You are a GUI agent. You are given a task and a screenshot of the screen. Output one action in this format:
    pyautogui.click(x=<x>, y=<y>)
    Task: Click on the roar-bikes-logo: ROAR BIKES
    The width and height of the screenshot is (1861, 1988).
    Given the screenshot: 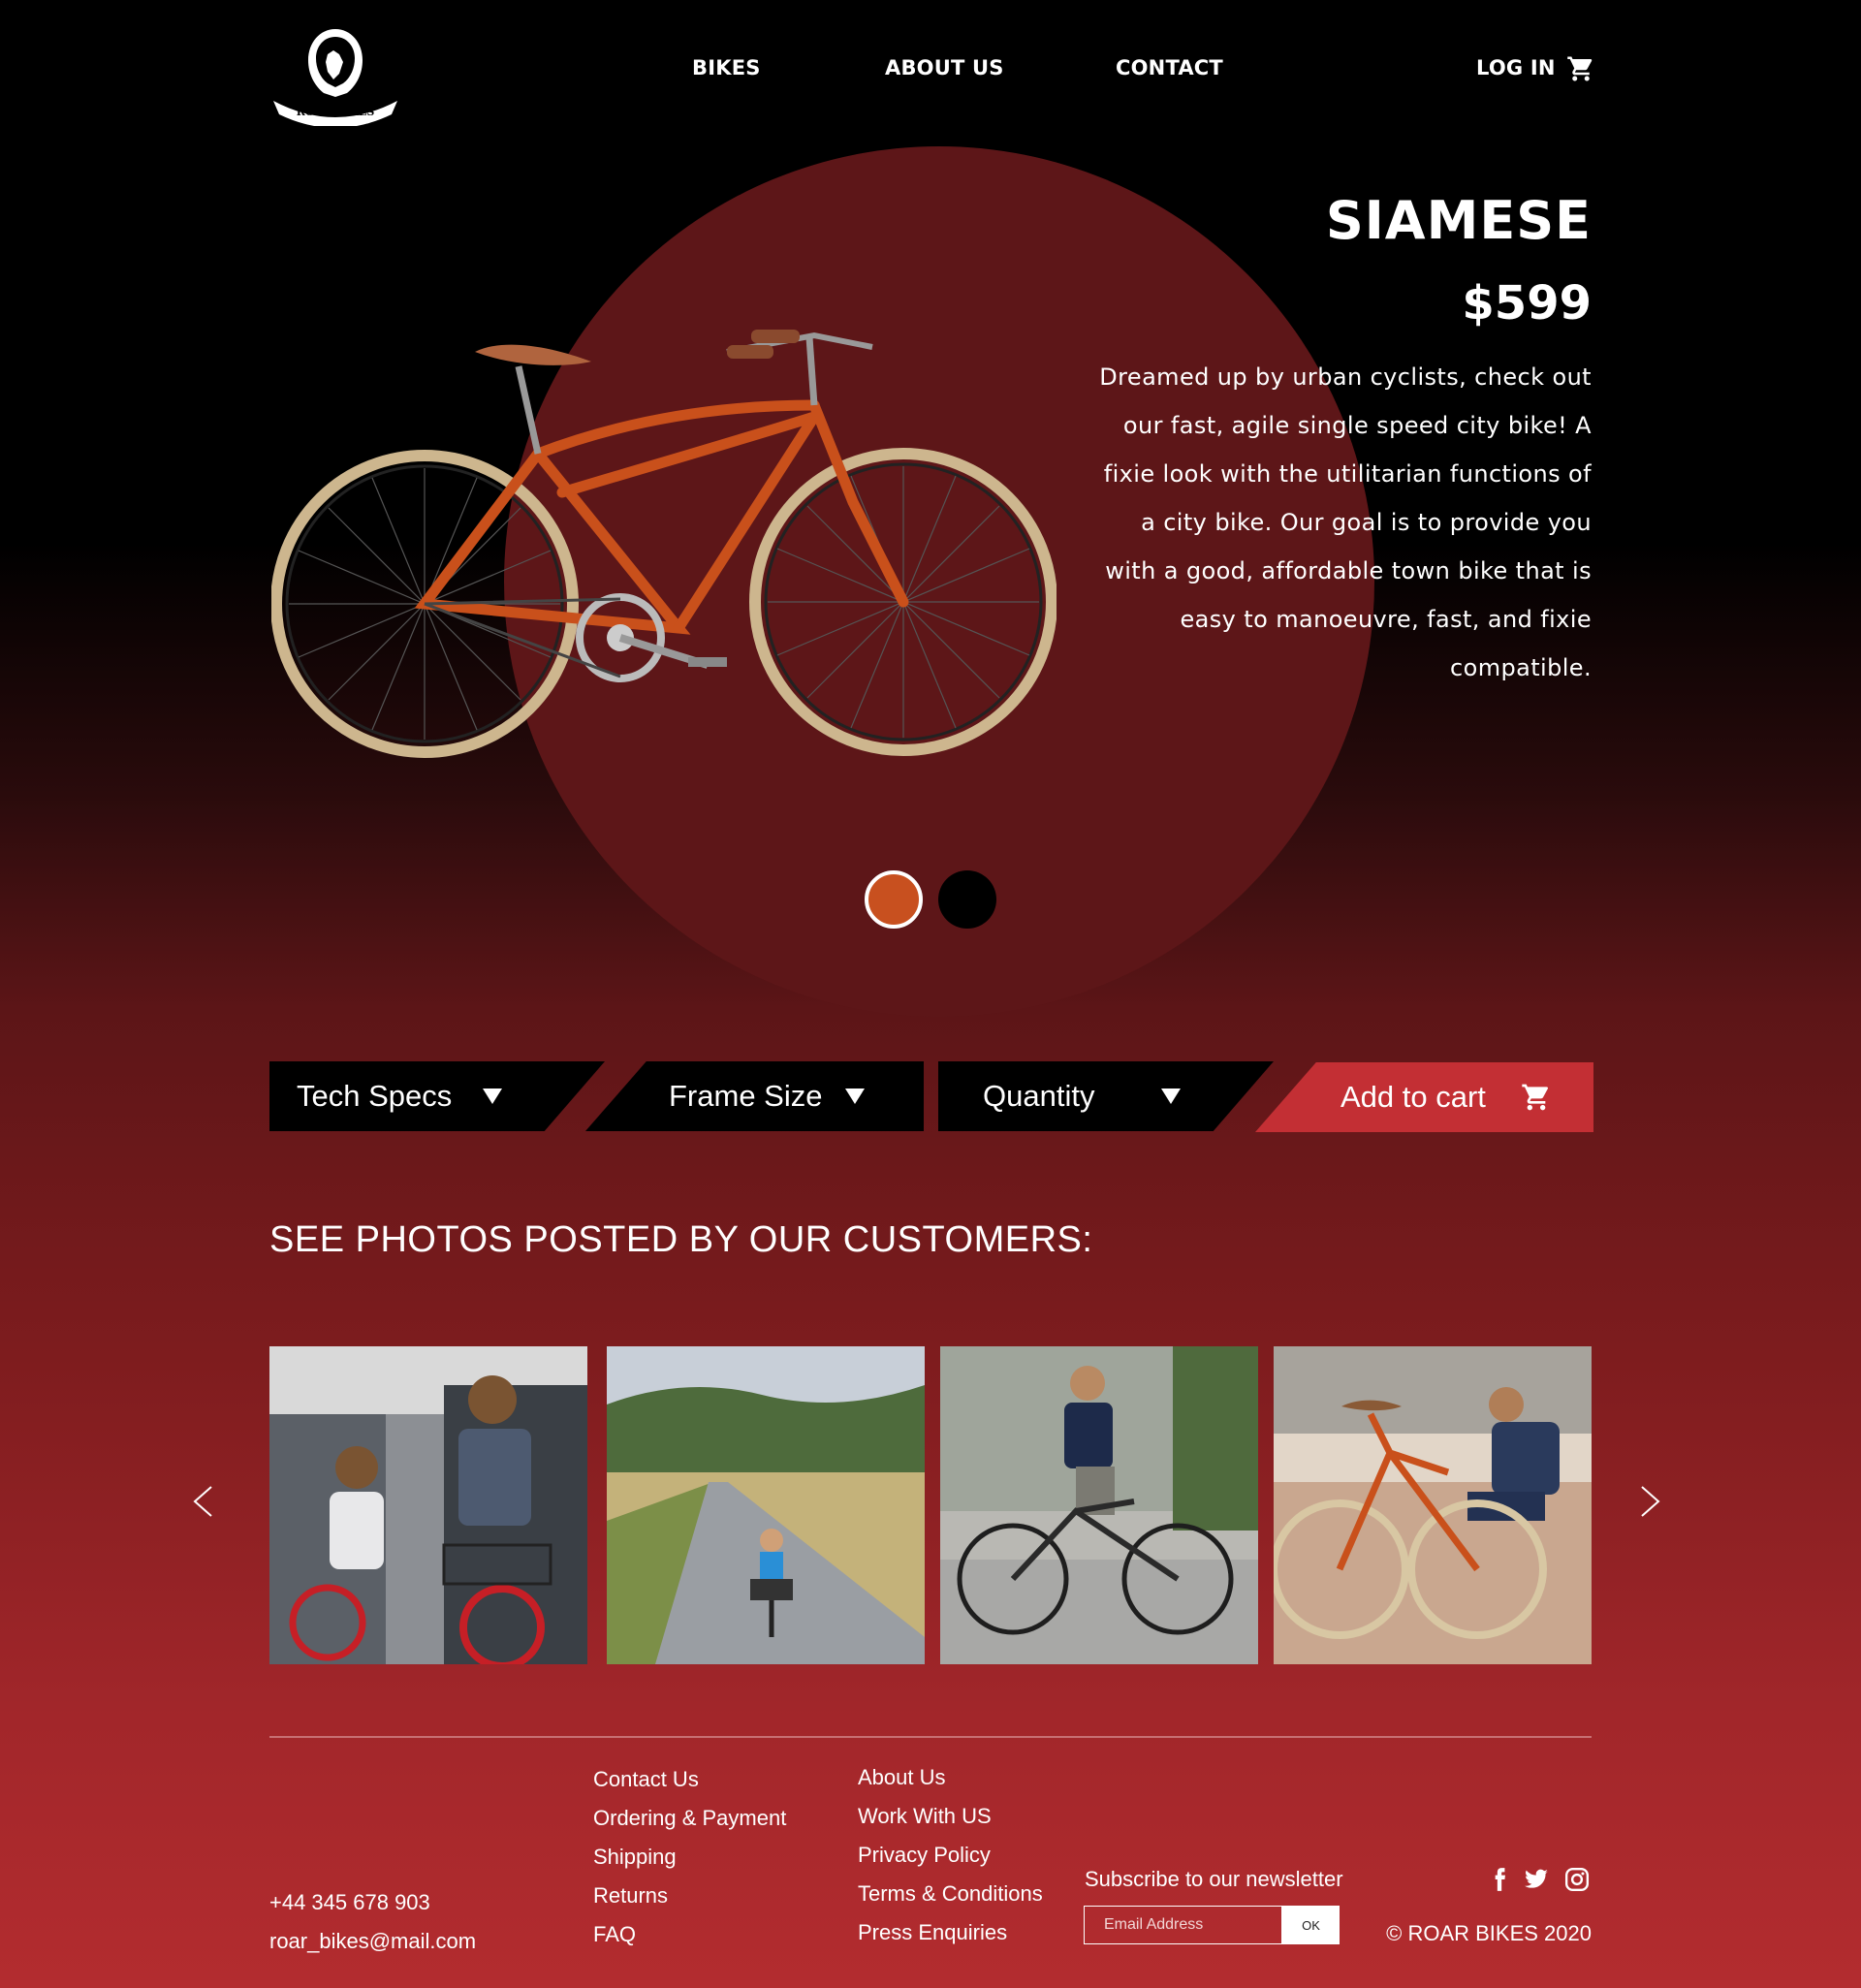 What is the action you would take?
    pyautogui.click(x=335, y=76)
    